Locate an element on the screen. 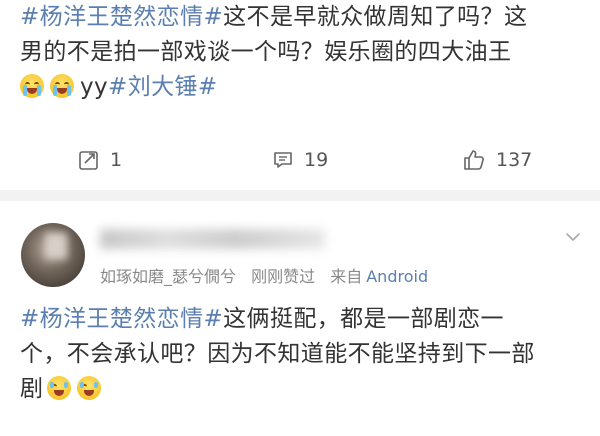 This screenshot has height=436, width=600. post-divider is located at coordinates (300, 195).